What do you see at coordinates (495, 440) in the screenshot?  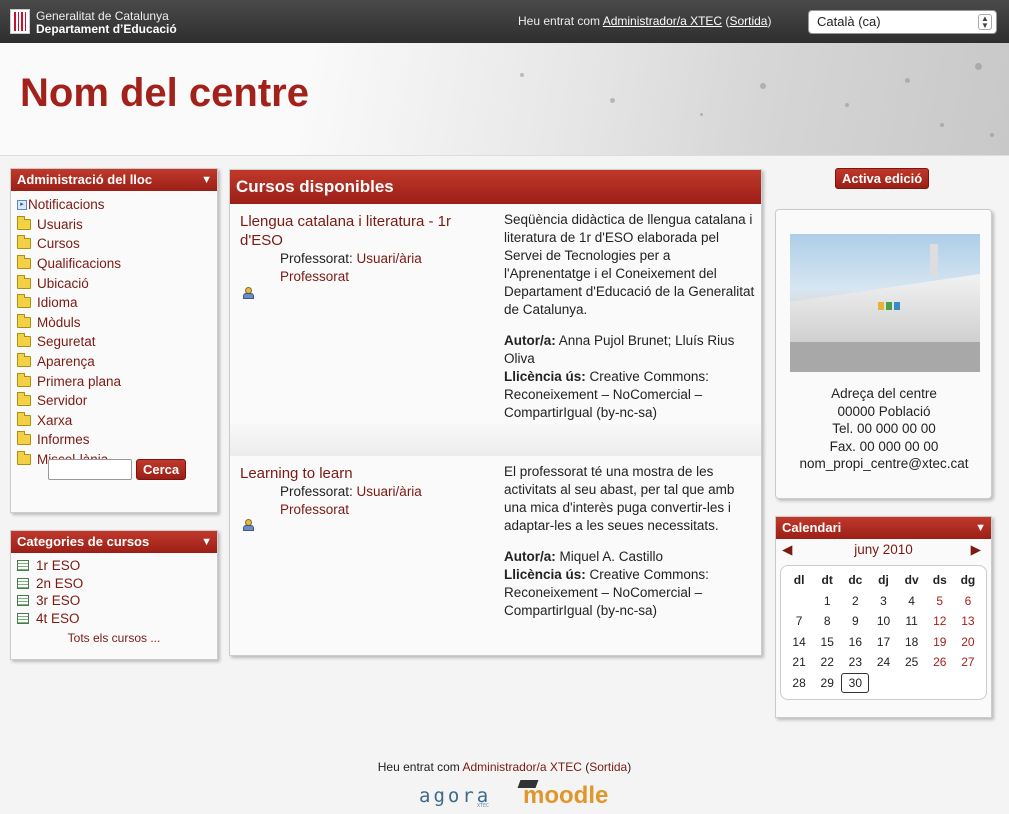 I see `course-separator` at bounding box center [495, 440].